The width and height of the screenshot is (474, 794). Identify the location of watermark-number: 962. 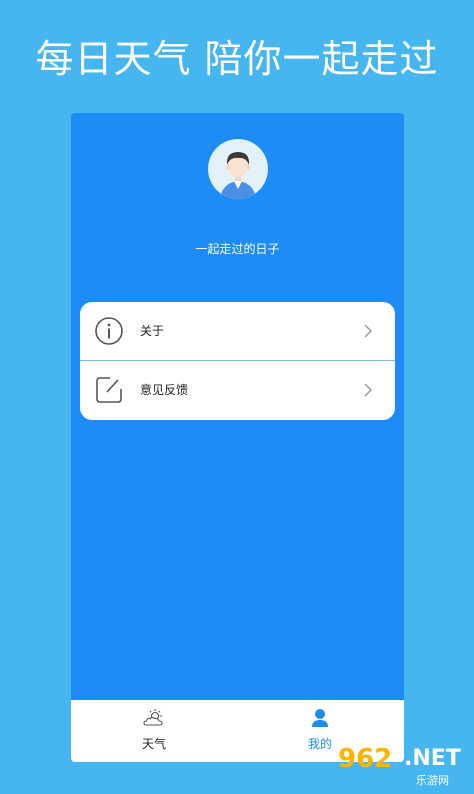
(365, 759).